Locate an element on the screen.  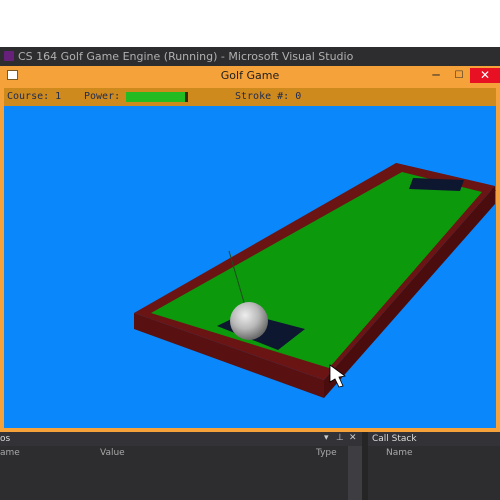
callstack-pane-title: Call Stack is located at coordinates (394, 439).